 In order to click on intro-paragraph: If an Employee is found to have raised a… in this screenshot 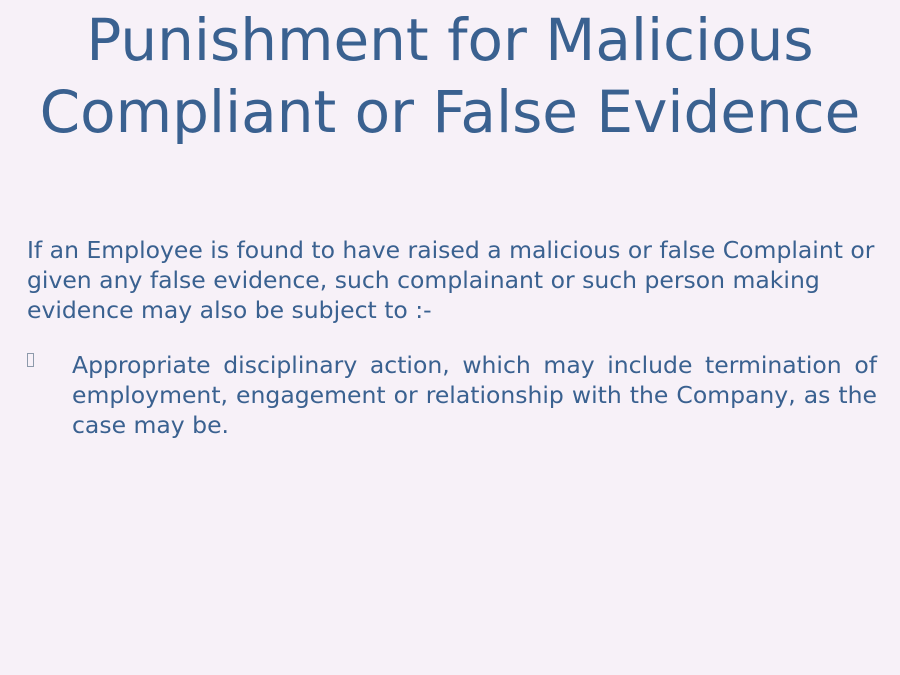, I will do `click(451, 280)`.